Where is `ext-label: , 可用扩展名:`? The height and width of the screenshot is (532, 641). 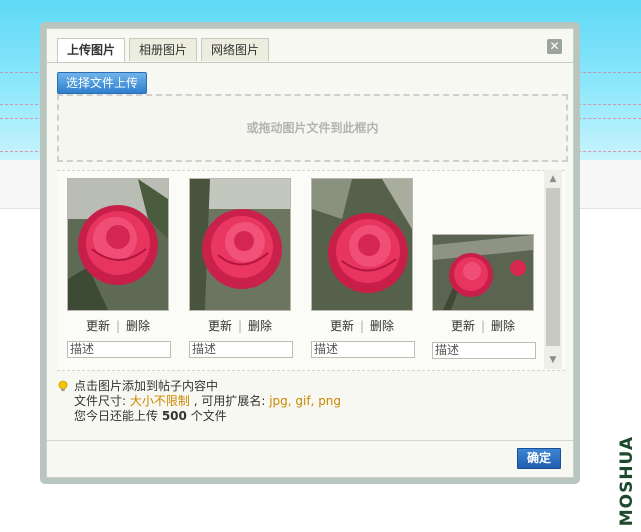
ext-label: , 可用扩展名: is located at coordinates (229, 401).